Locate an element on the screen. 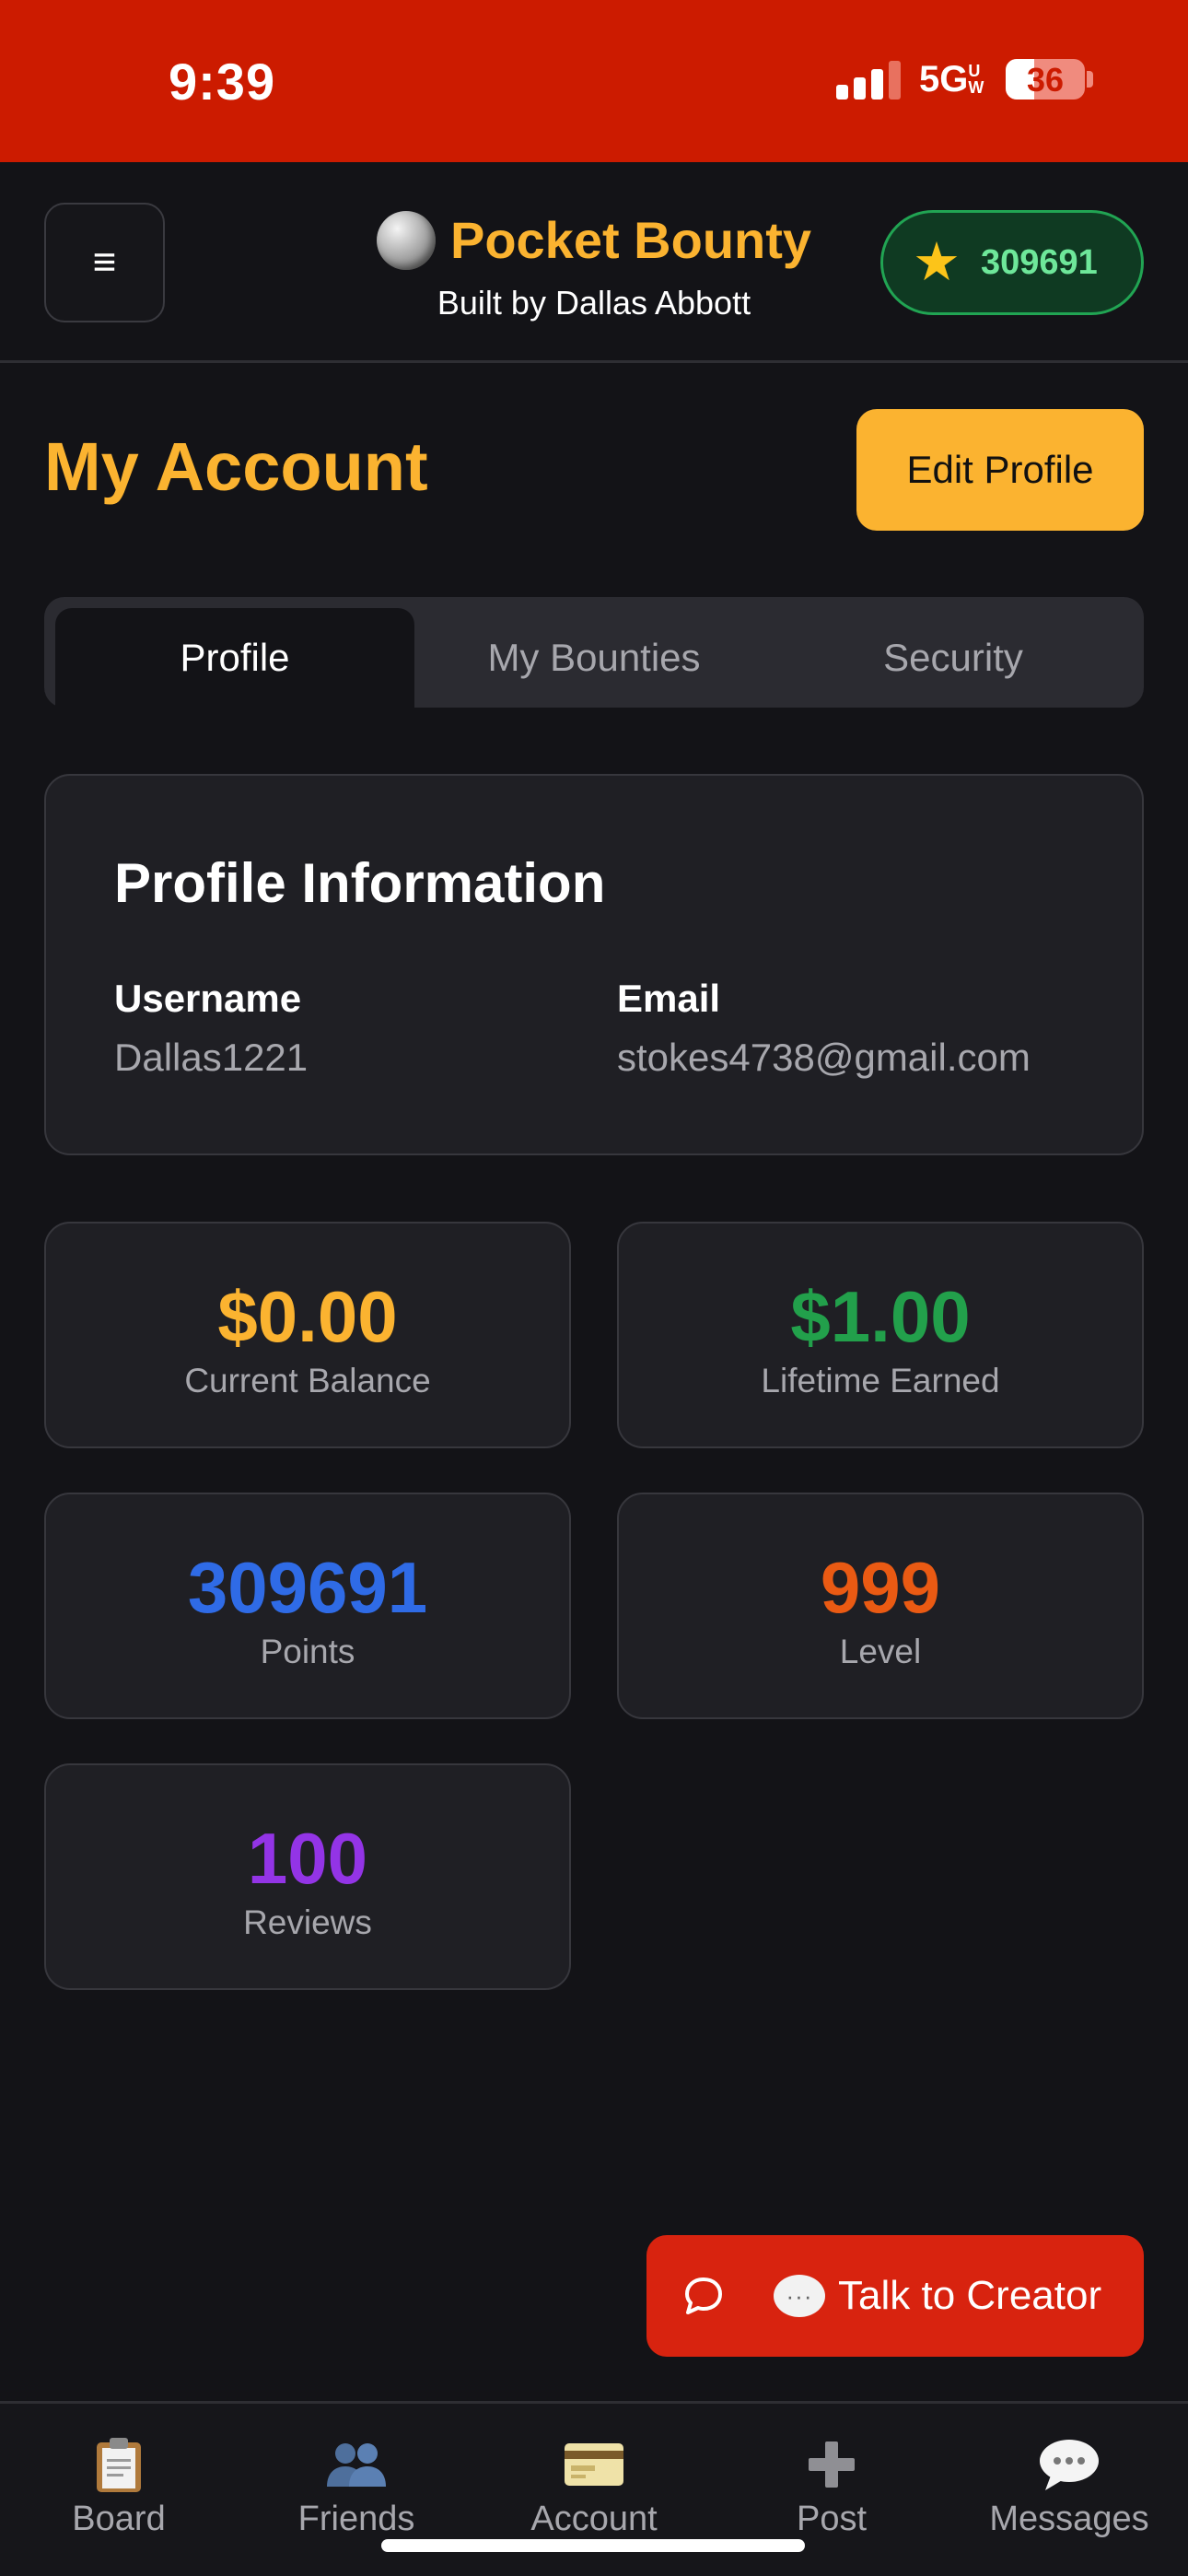  tab-security: Security is located at coordinates (954, 658).